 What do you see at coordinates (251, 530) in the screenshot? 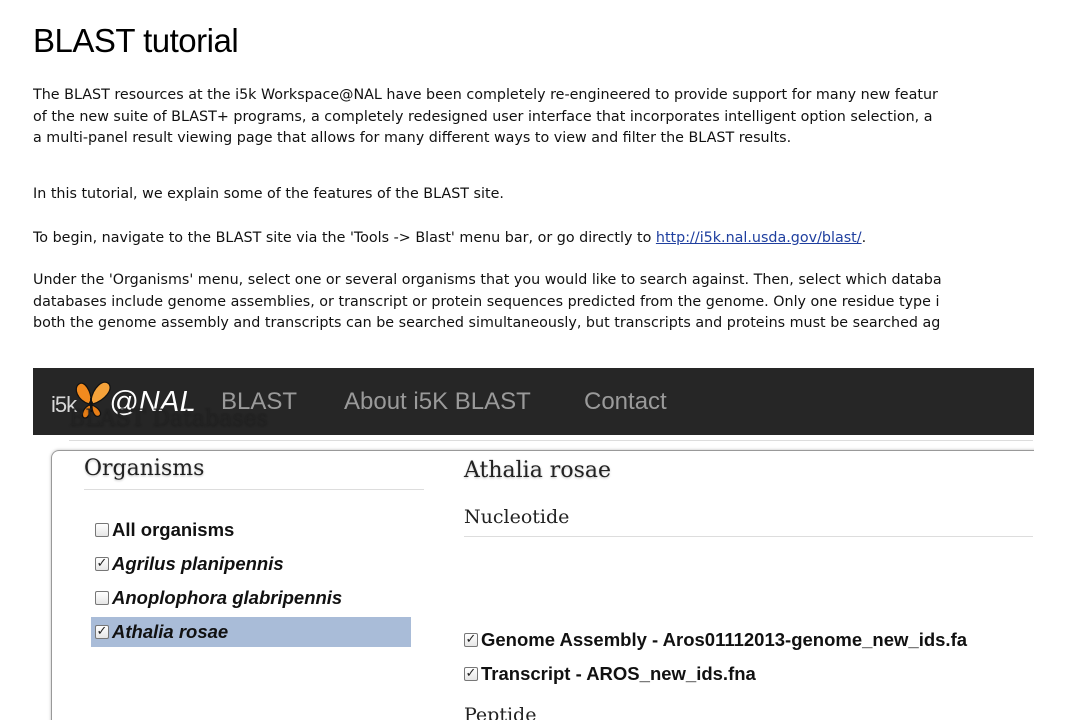
I see `organism-all: All organisms` at bounding box center [251, 530].